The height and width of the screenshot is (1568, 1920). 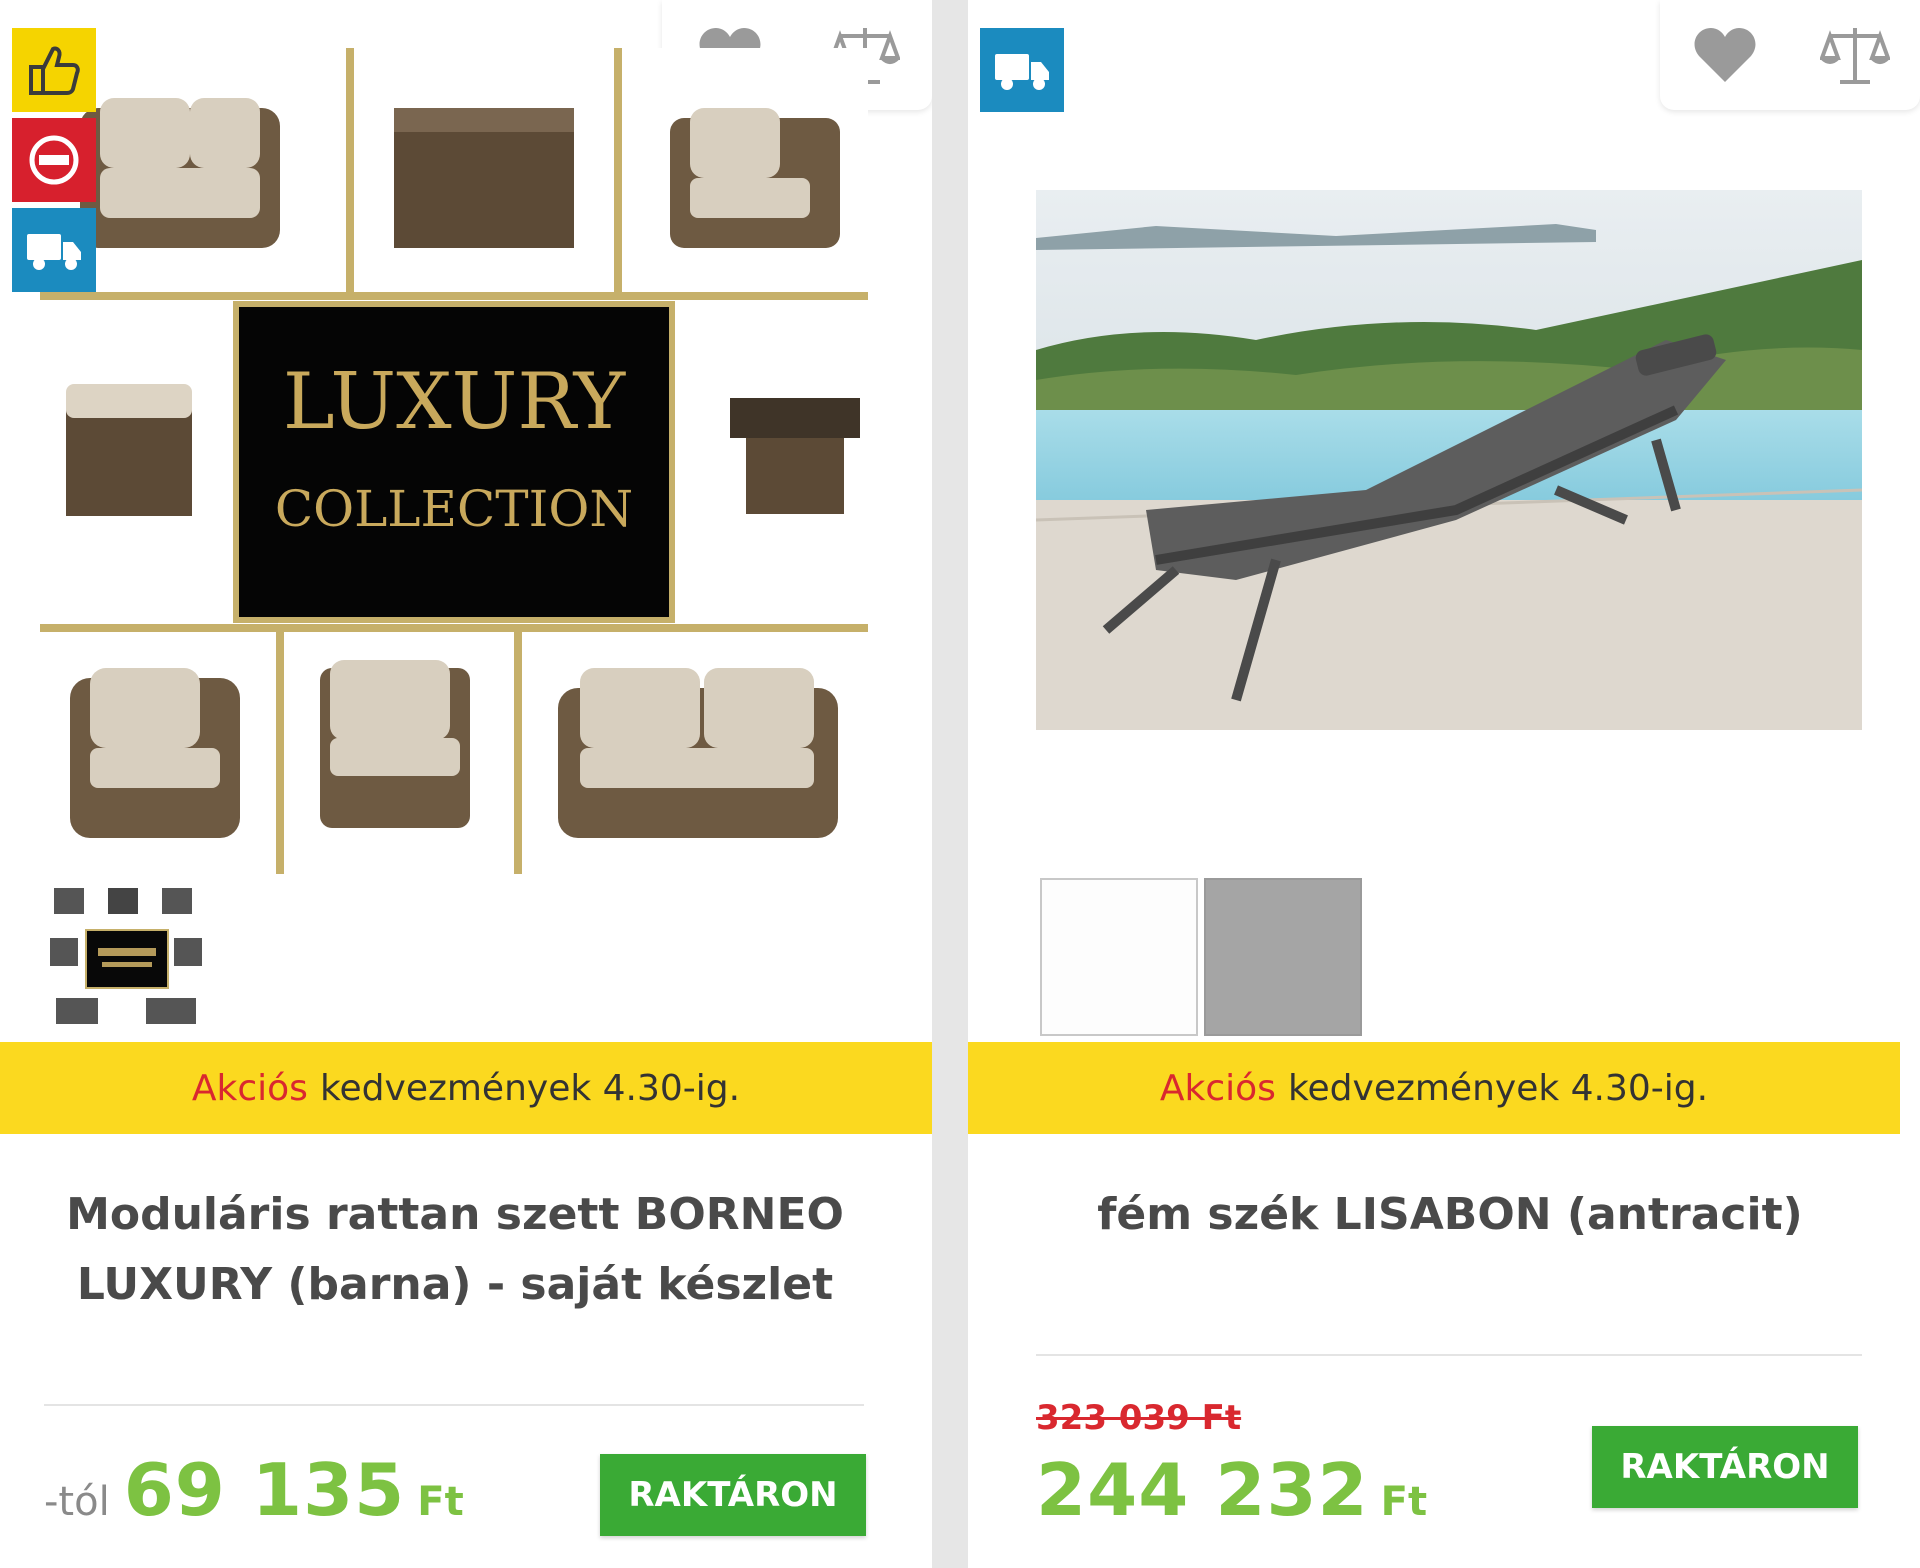 I want to click on price-amount: 69 135, so click(x=264, y=1490).